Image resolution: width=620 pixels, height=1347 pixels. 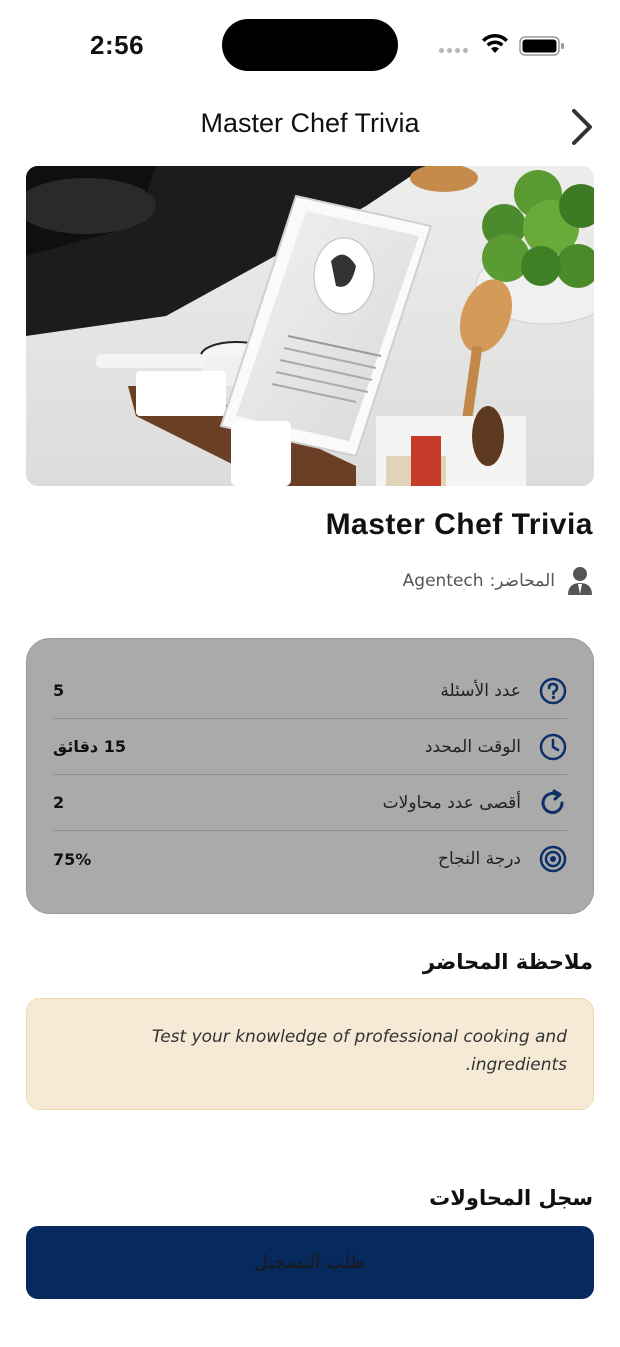 I want to click on info-value: 15 دقائق, so click(x=89, y=746).